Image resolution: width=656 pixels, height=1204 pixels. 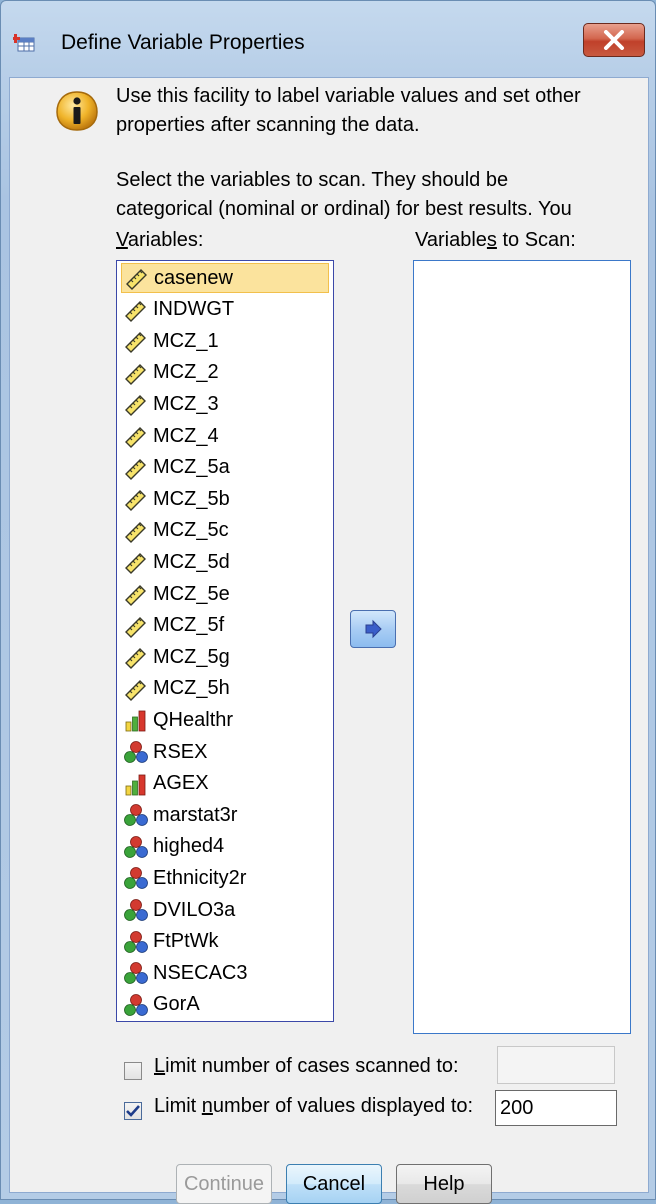 What do you see at coordinates (556, 1065) in the screenshot?
I see `limit-cases-input` at bounding box center [556, 1065].